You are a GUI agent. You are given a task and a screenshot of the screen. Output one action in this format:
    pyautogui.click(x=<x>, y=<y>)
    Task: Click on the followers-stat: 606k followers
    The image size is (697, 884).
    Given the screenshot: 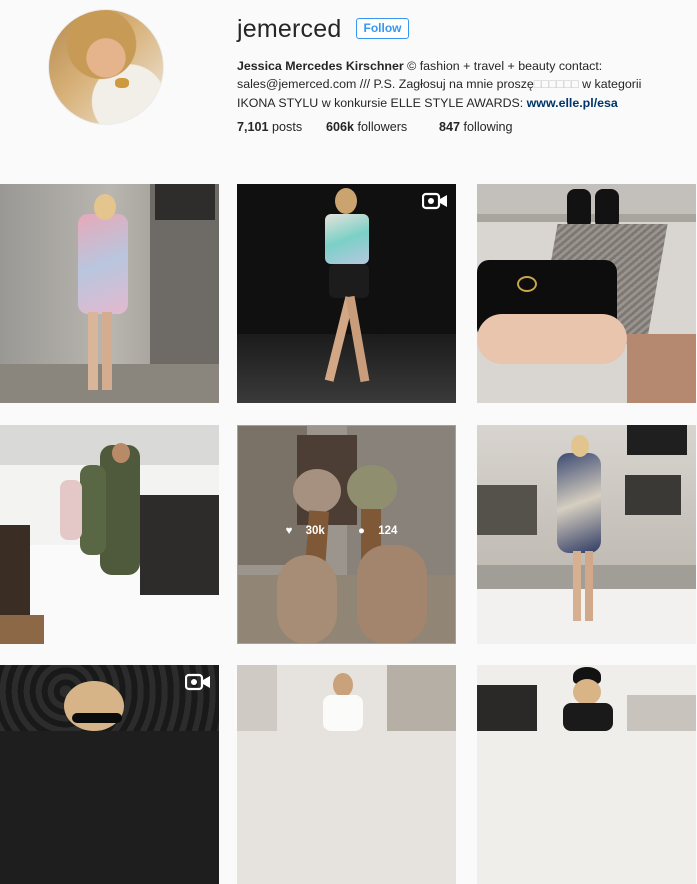 What is the action you would take?
    pyautogui.click(x=366, y=127)
    